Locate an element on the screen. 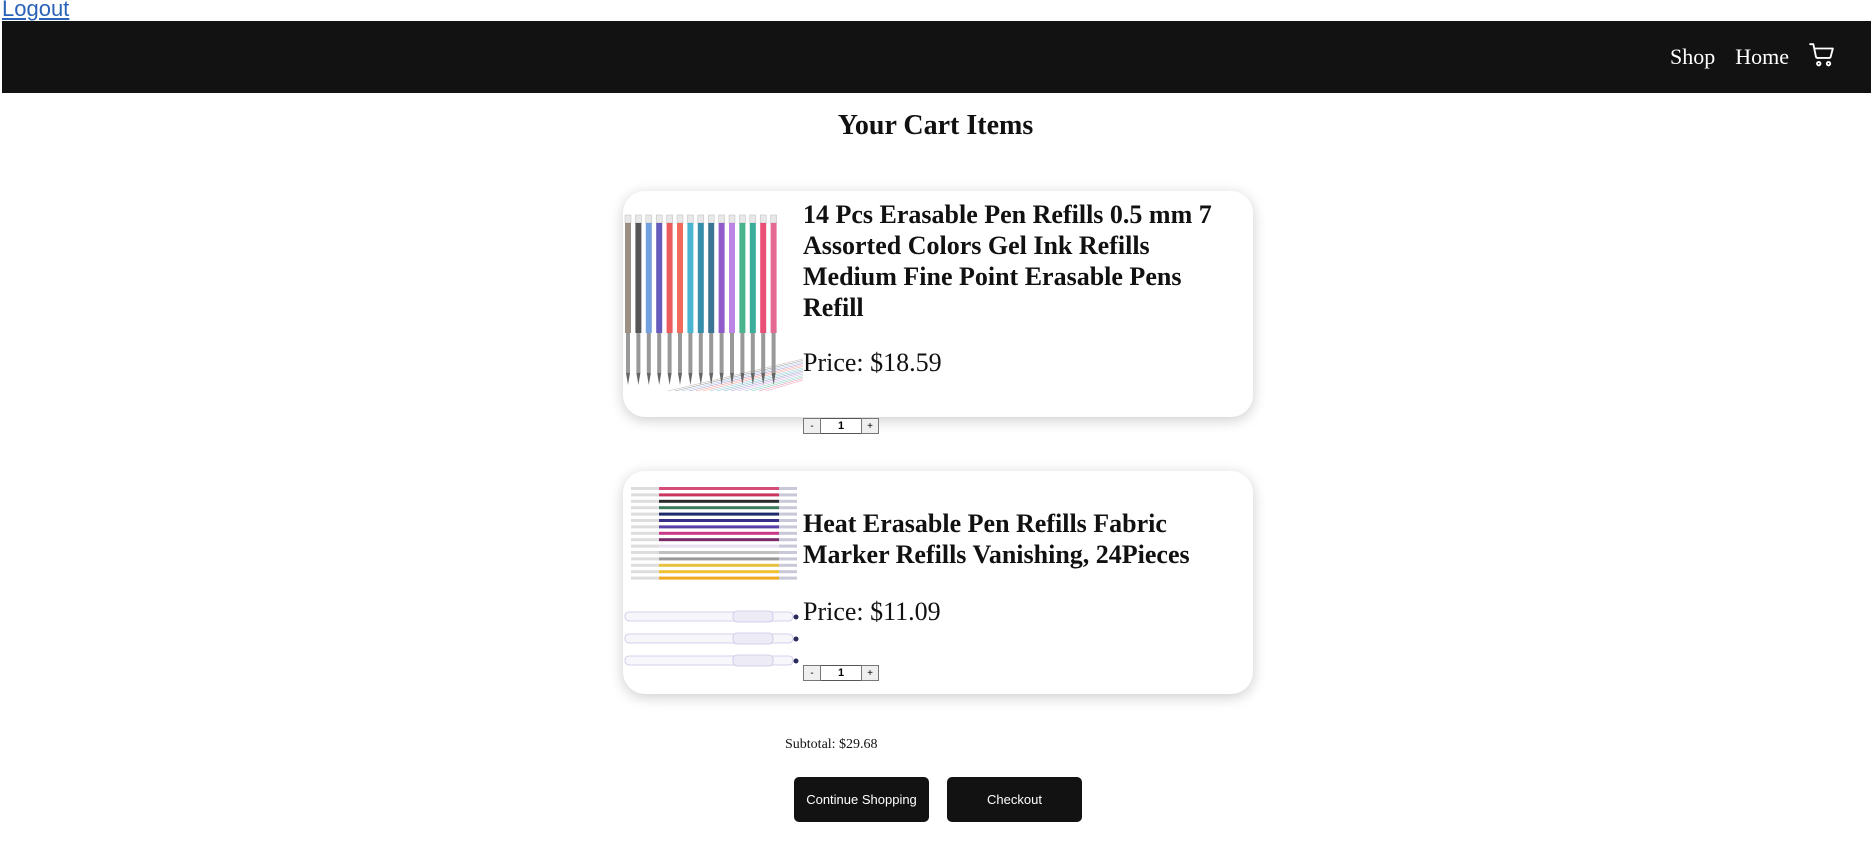  cart-icon is located at coordinates (1822, 55).